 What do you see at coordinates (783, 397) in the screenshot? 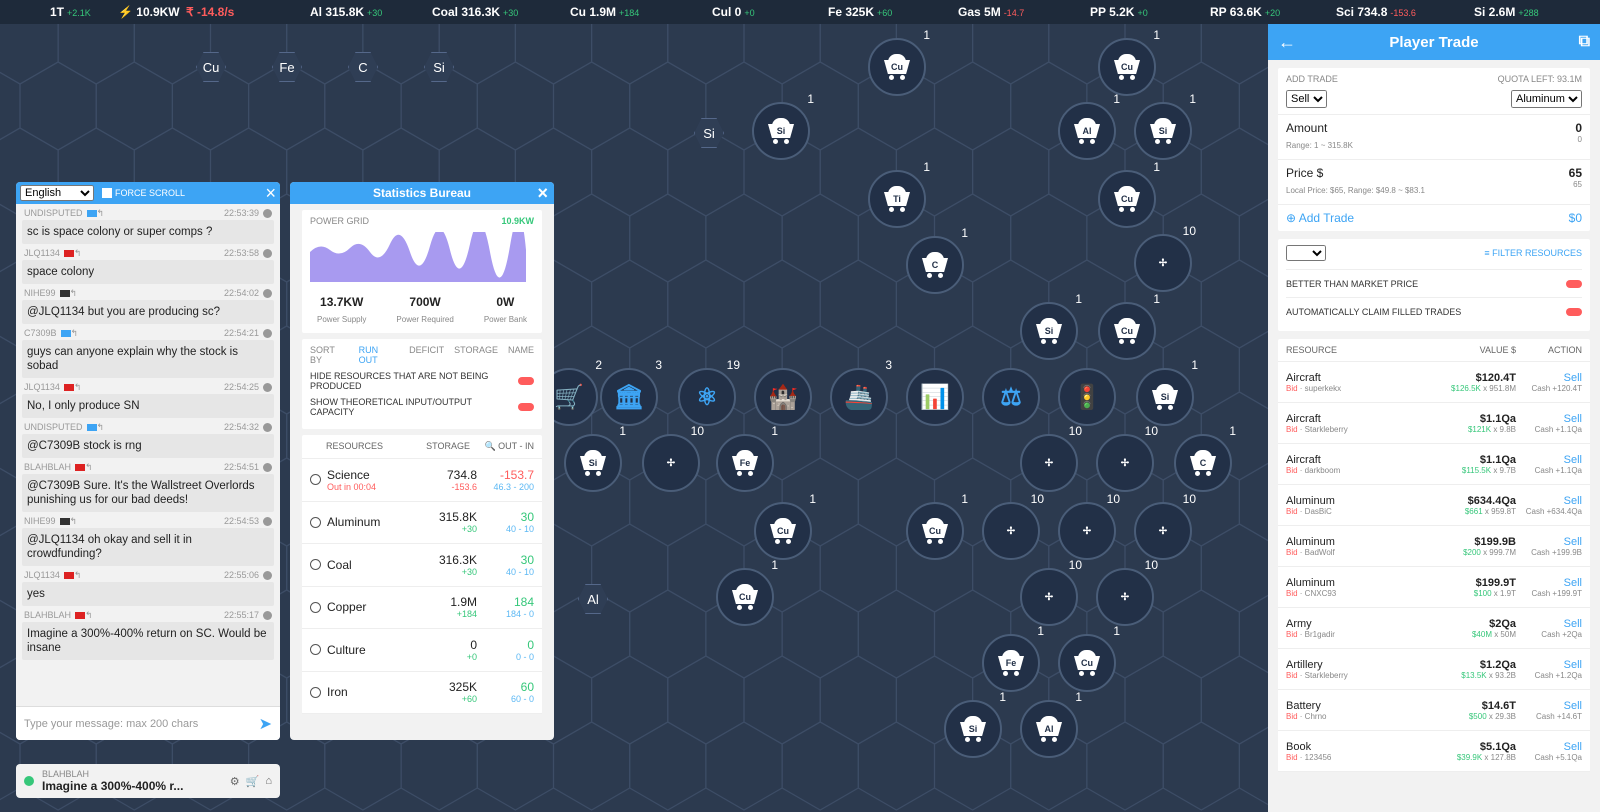
I see `castle-building-icon: 🏰` at bounding box center [783, 397].